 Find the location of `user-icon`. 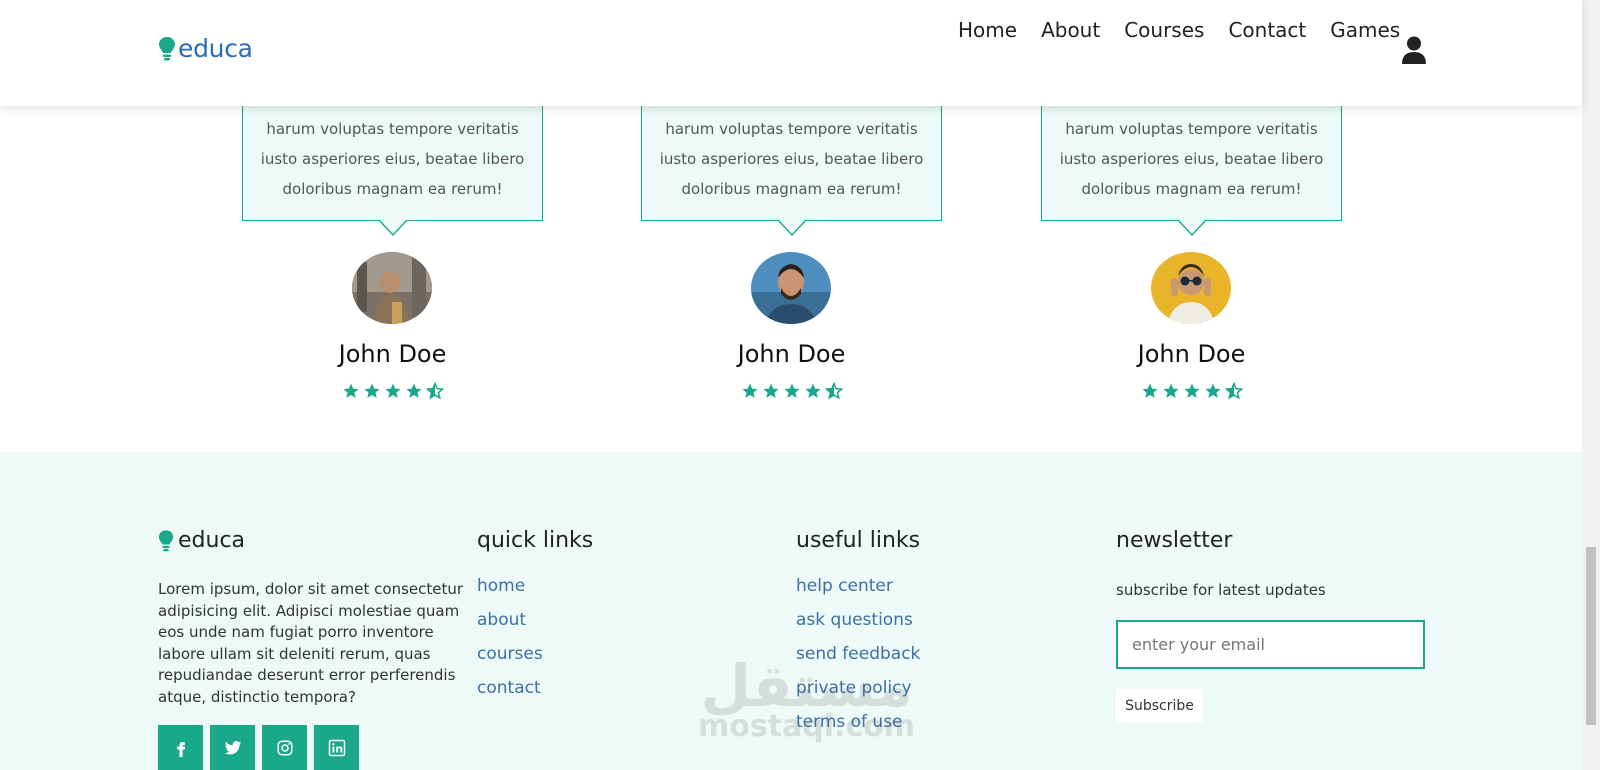

user-icon is located at coordinates (1414, 50).